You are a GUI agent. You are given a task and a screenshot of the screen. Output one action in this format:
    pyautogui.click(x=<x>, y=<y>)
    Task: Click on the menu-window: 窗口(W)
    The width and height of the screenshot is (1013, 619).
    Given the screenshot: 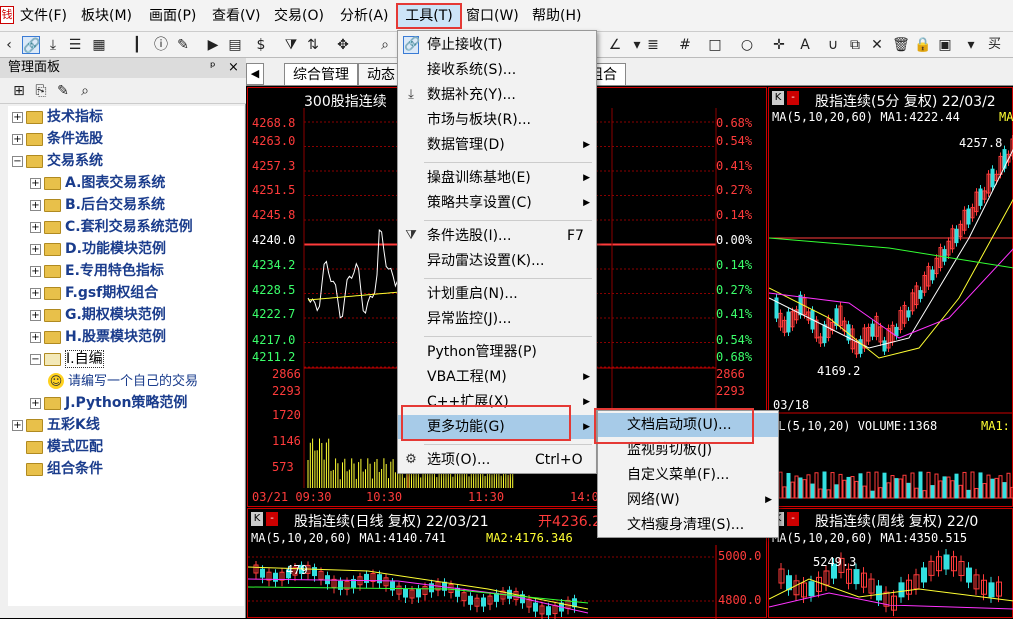 What is the action you would take?
    pyautogui.click(x=492, y=16)
    